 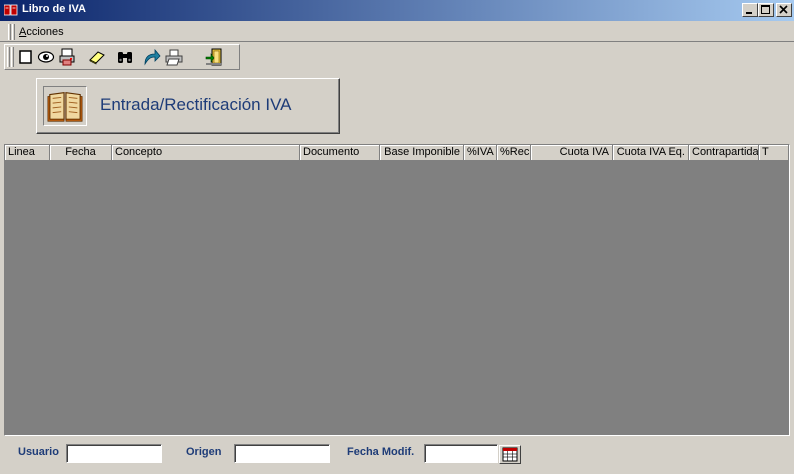 What do you see at coordinates (81, 153) in the screenshot?
I see `col-header-fecha: Fecha` at bounding box center [81, 153].